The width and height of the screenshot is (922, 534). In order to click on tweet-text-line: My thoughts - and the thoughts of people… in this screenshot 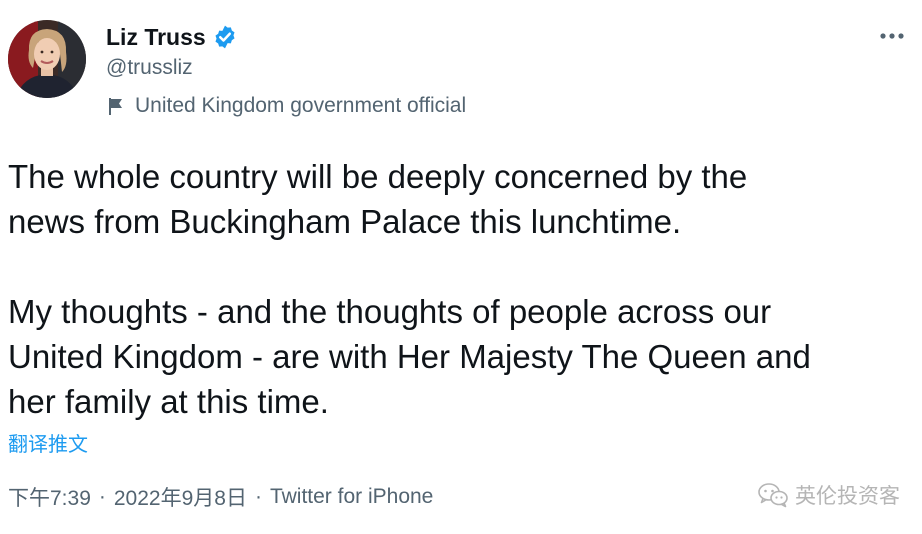, I will do `click(390, 311)`.